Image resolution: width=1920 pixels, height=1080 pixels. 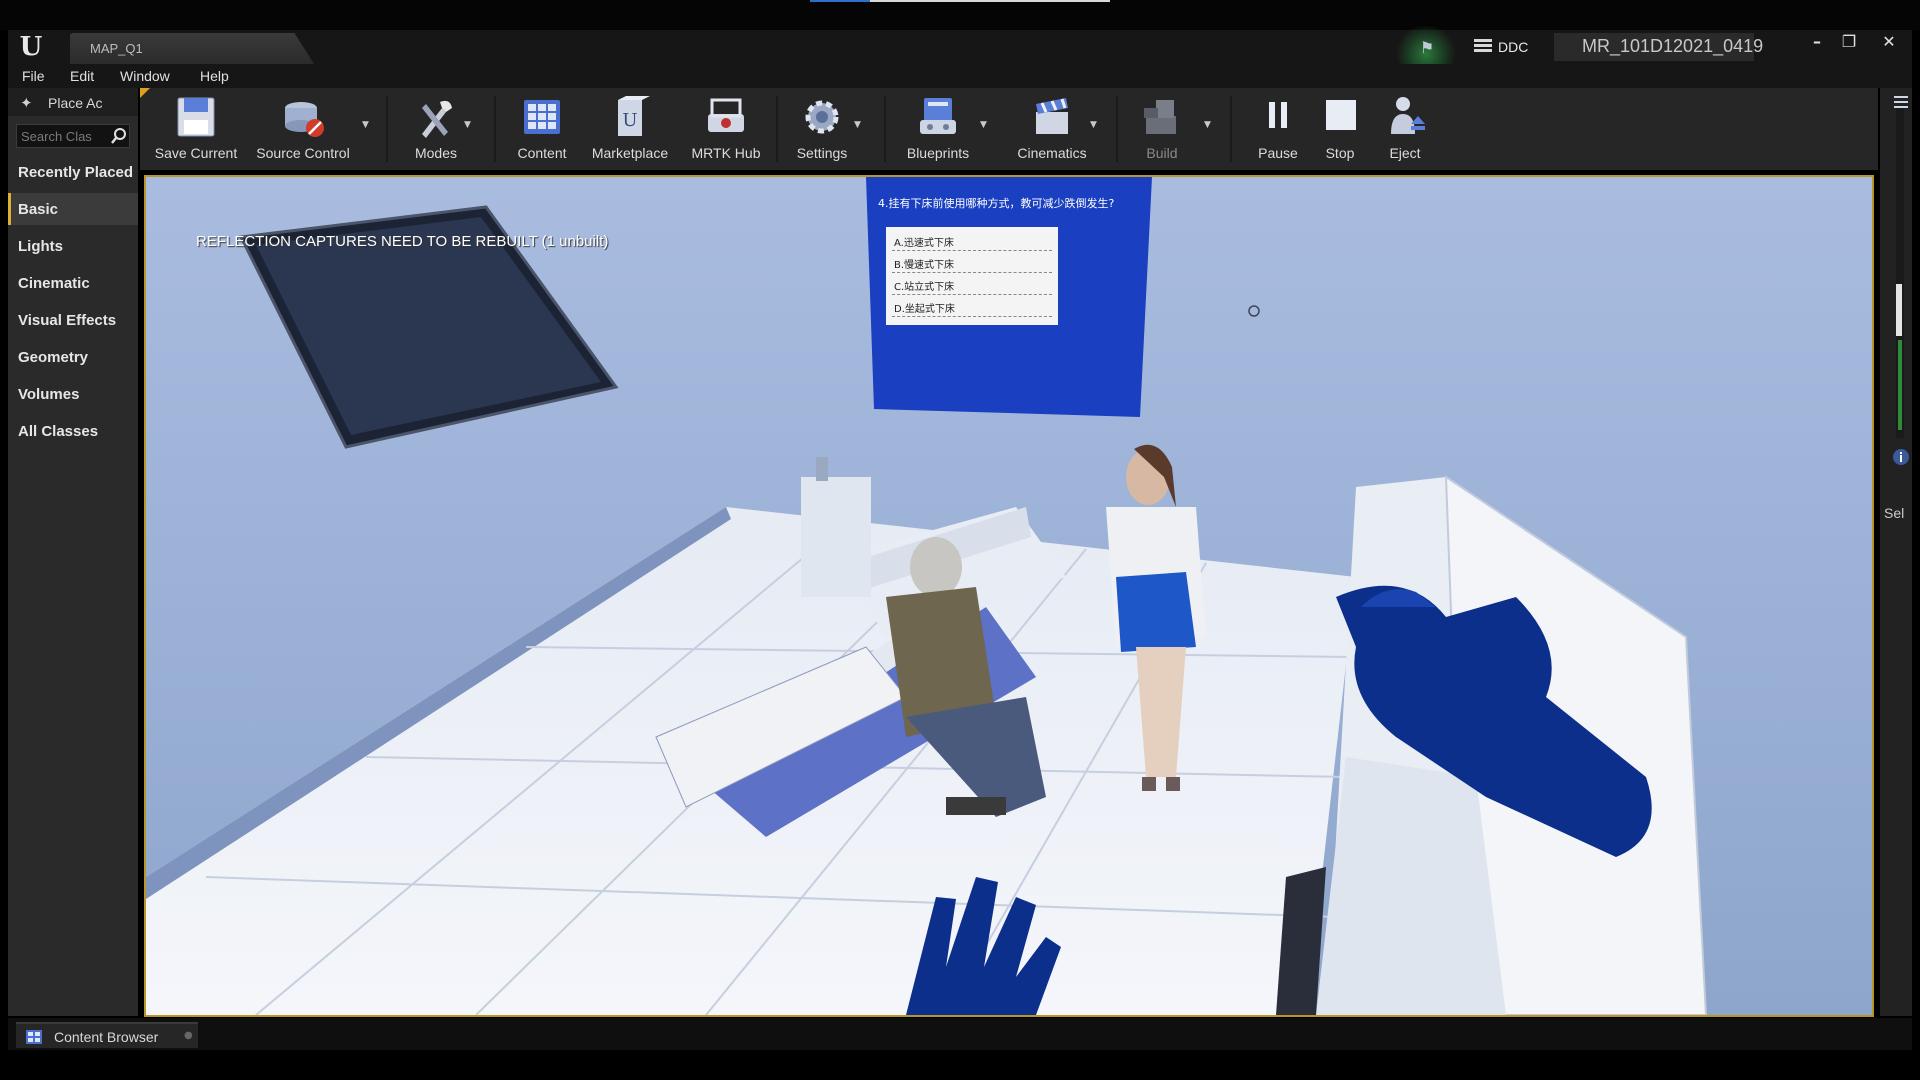 What do you see at coordinates (34, 1037) in the screenshot?
I see `content-browser-icon` at bounding box center [34, 1037].